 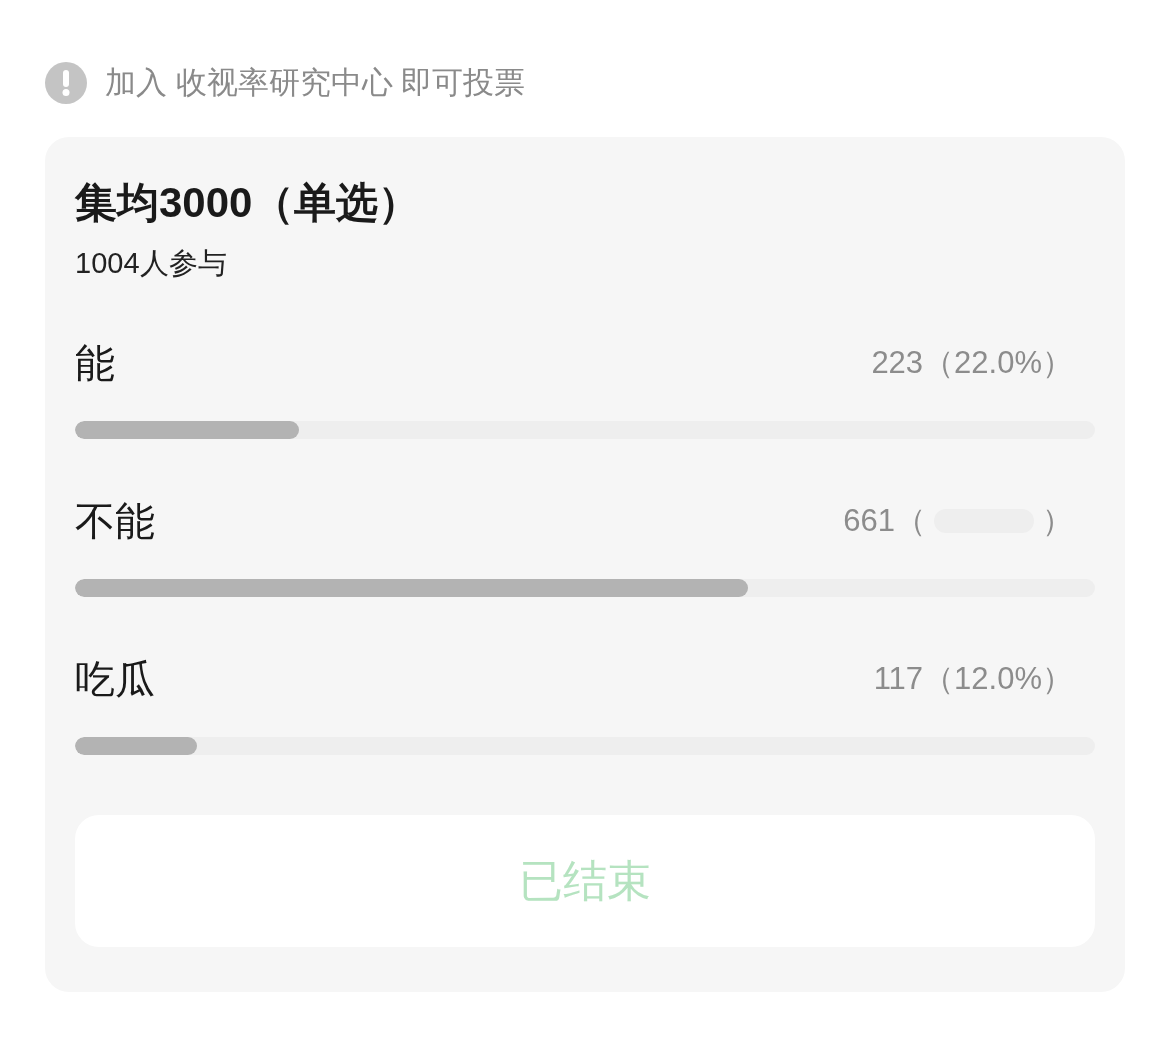 I want to click on option-label: 能, so click(x=95, y=363).